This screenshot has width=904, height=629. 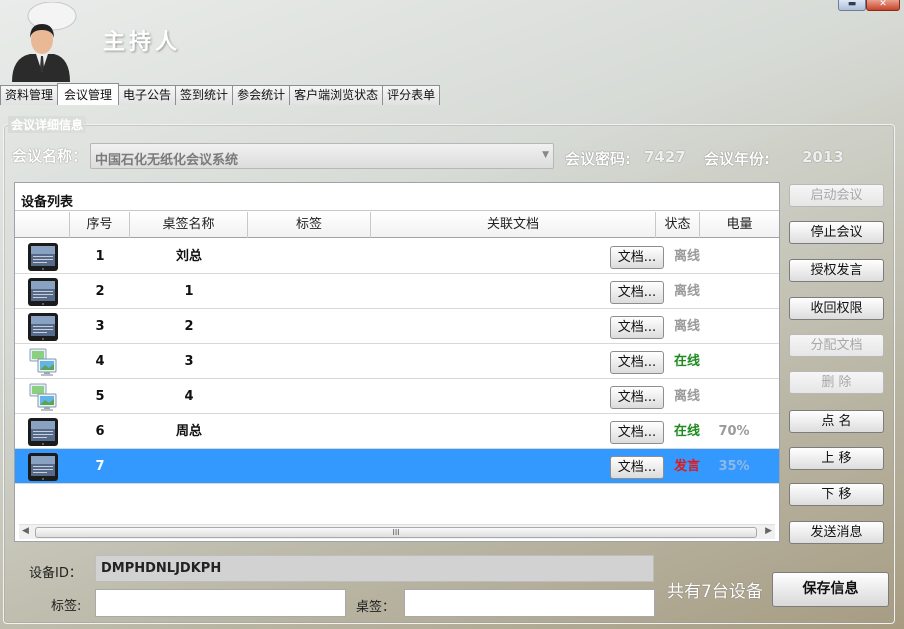 I want to click on delete-button: 删 除, so click(x=836, y=382).